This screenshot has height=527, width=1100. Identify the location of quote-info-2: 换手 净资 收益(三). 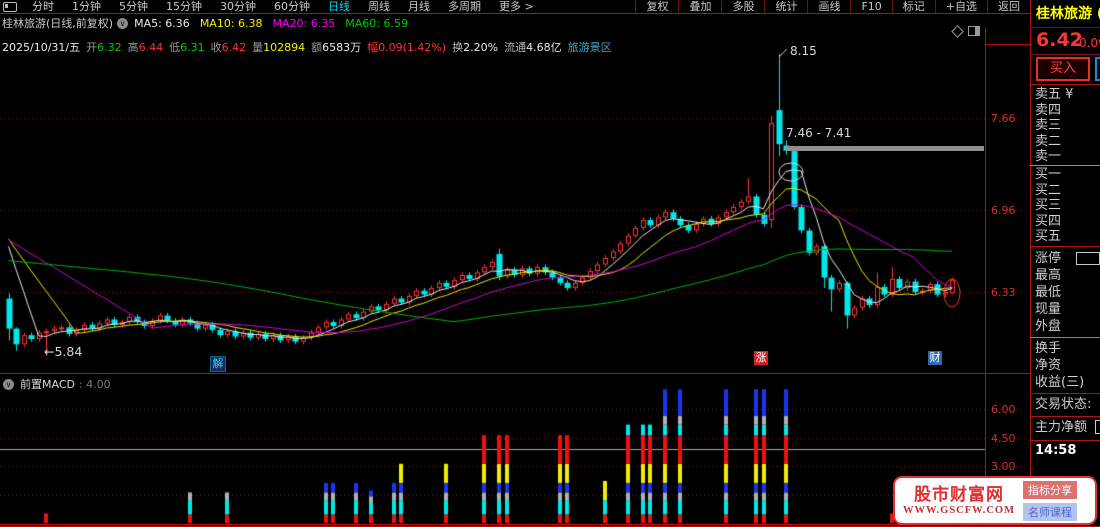
(1059, 365).